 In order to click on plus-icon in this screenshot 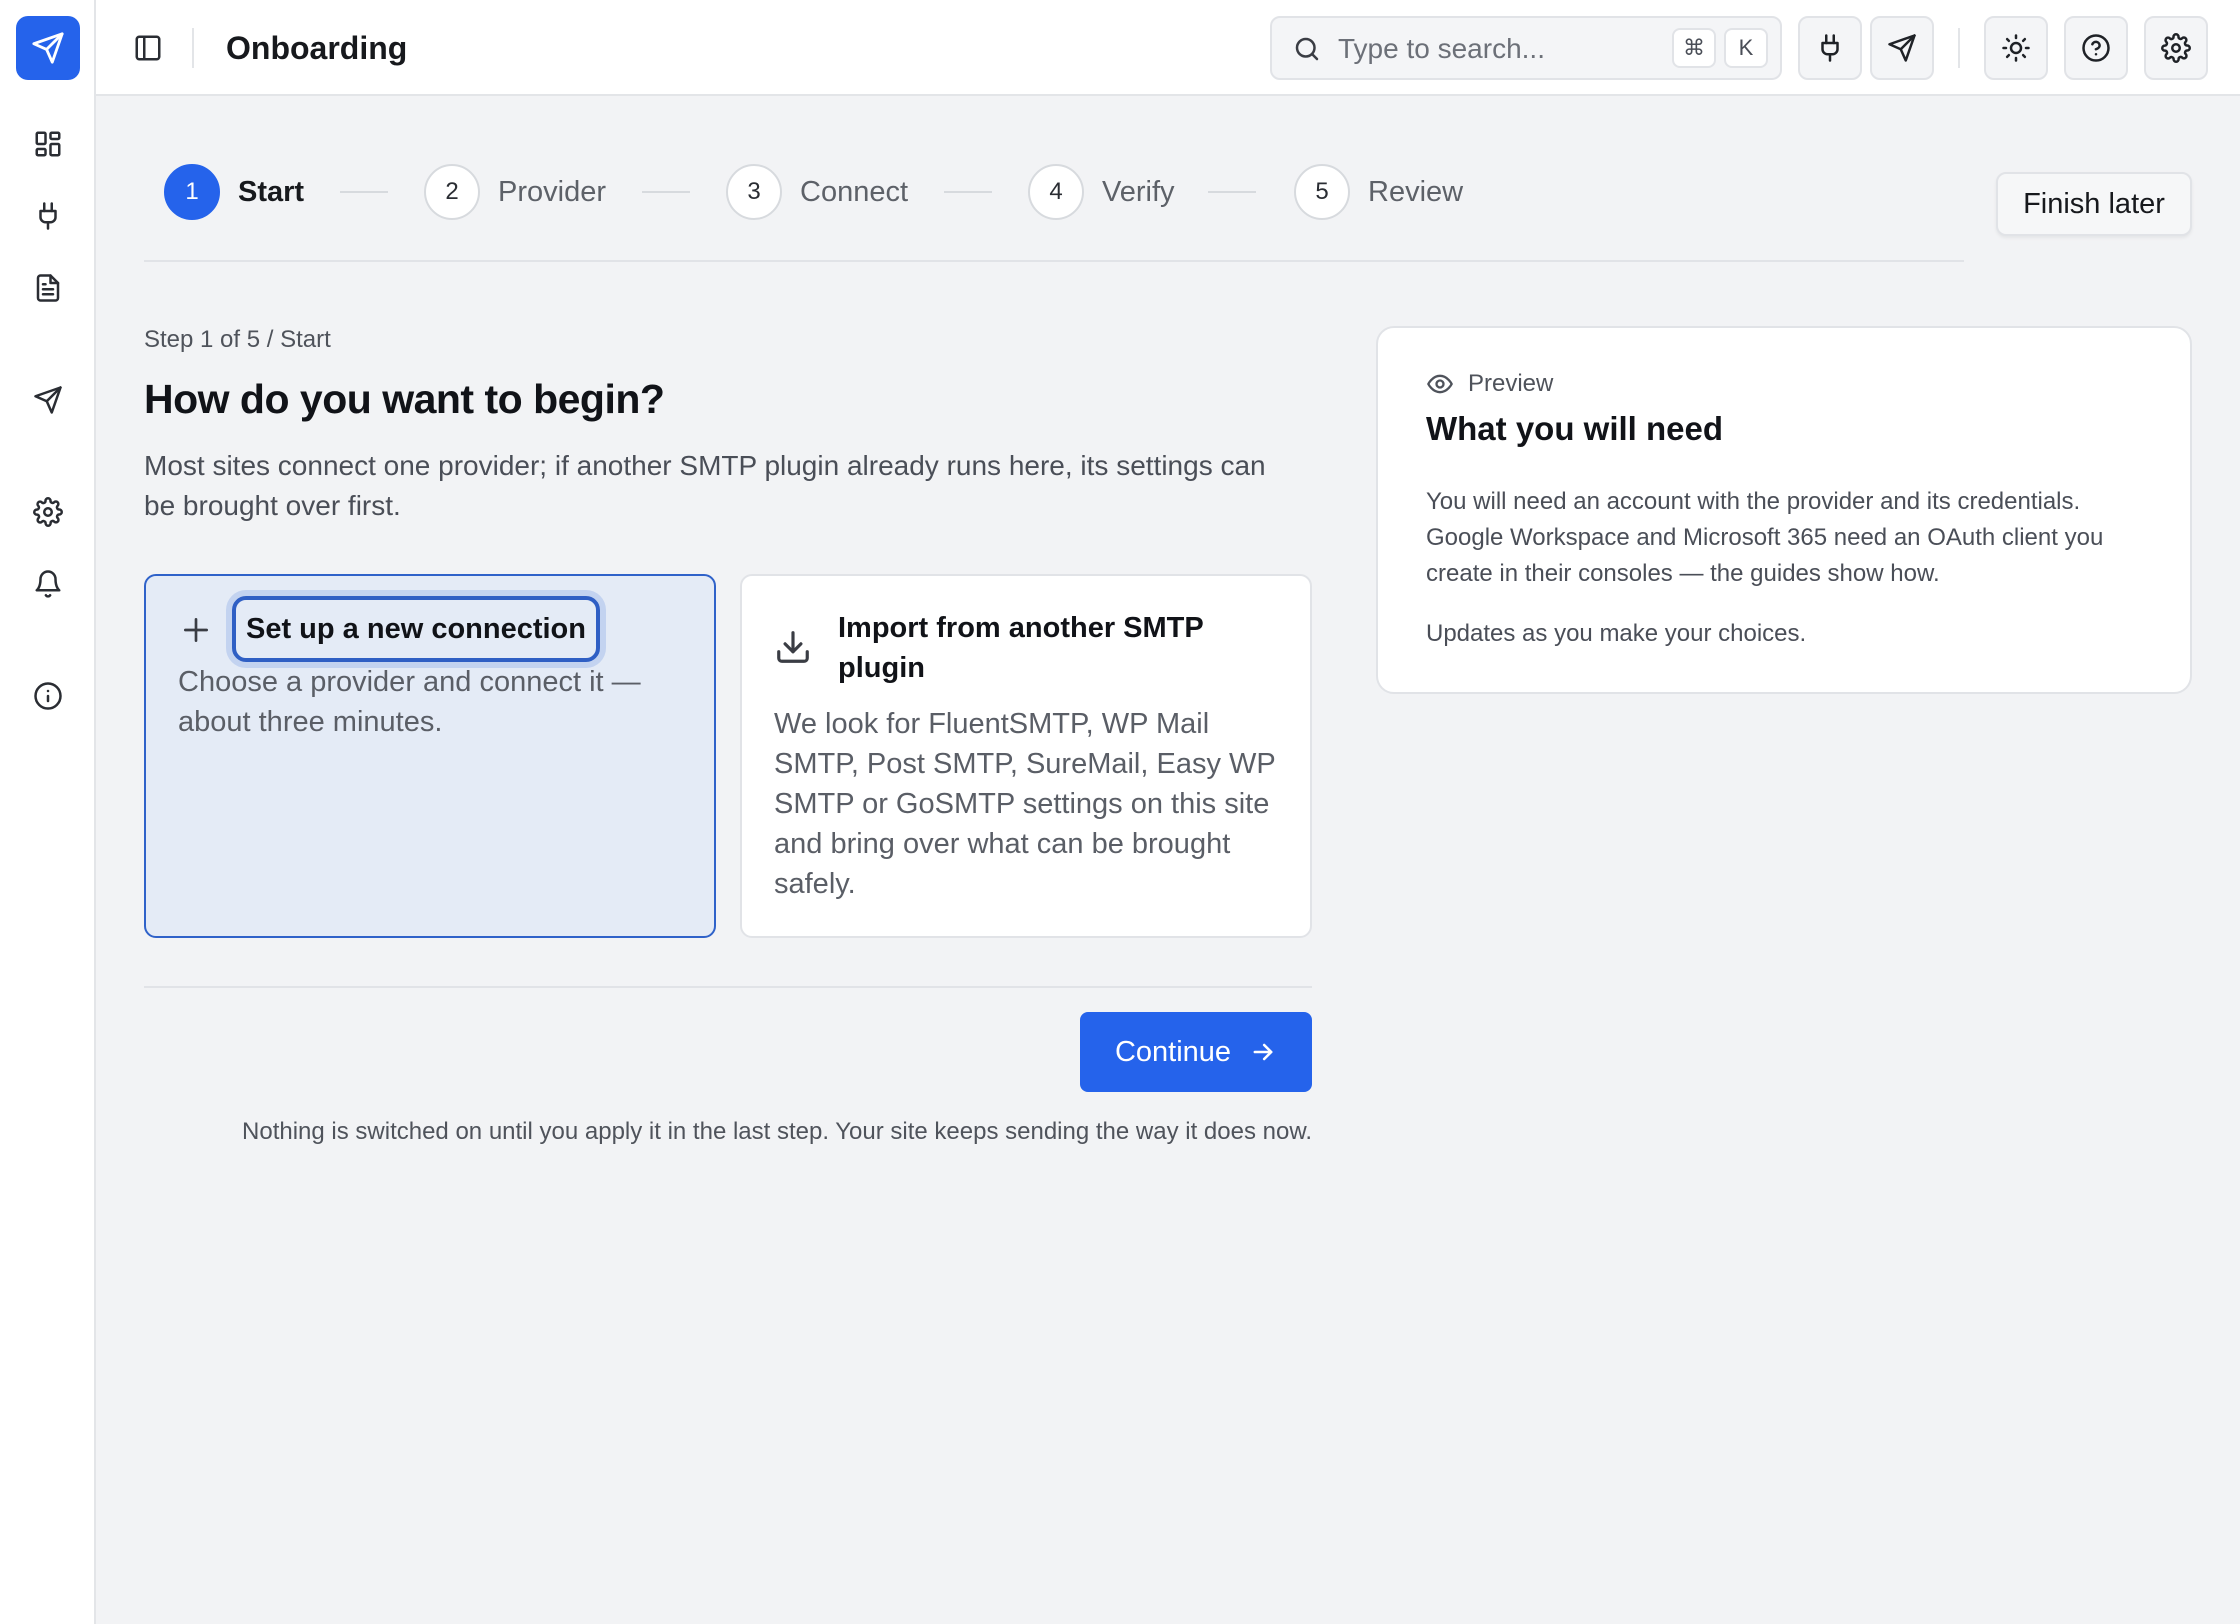, I will do `click(196, 630)`.